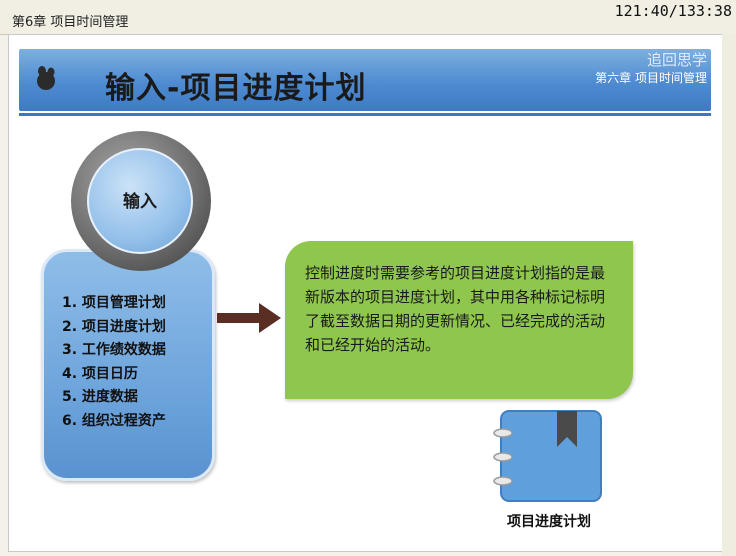  Describe the element at coordinates (70, 22) in the screenshot. I see `chapter-label: 第6章 项目时间管理` at that location.